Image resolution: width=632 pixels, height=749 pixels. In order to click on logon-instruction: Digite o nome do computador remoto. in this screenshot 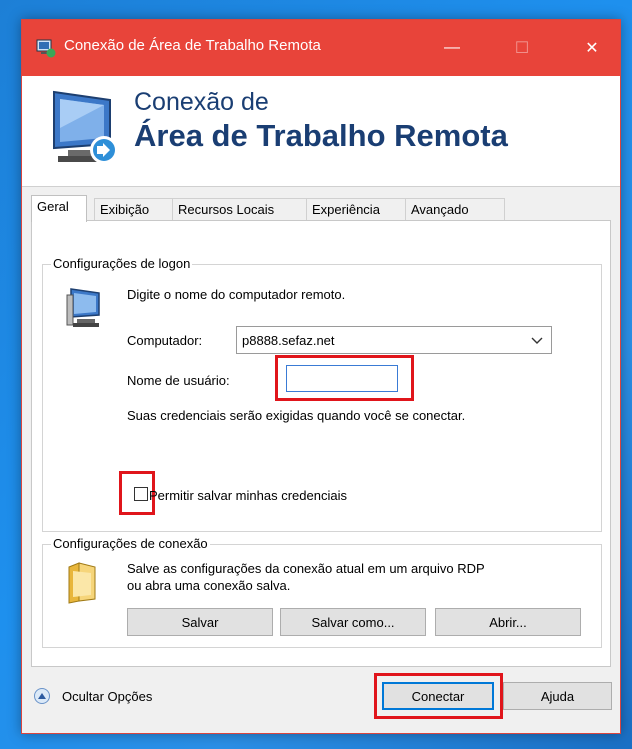, I will do `click(236, 294)`.